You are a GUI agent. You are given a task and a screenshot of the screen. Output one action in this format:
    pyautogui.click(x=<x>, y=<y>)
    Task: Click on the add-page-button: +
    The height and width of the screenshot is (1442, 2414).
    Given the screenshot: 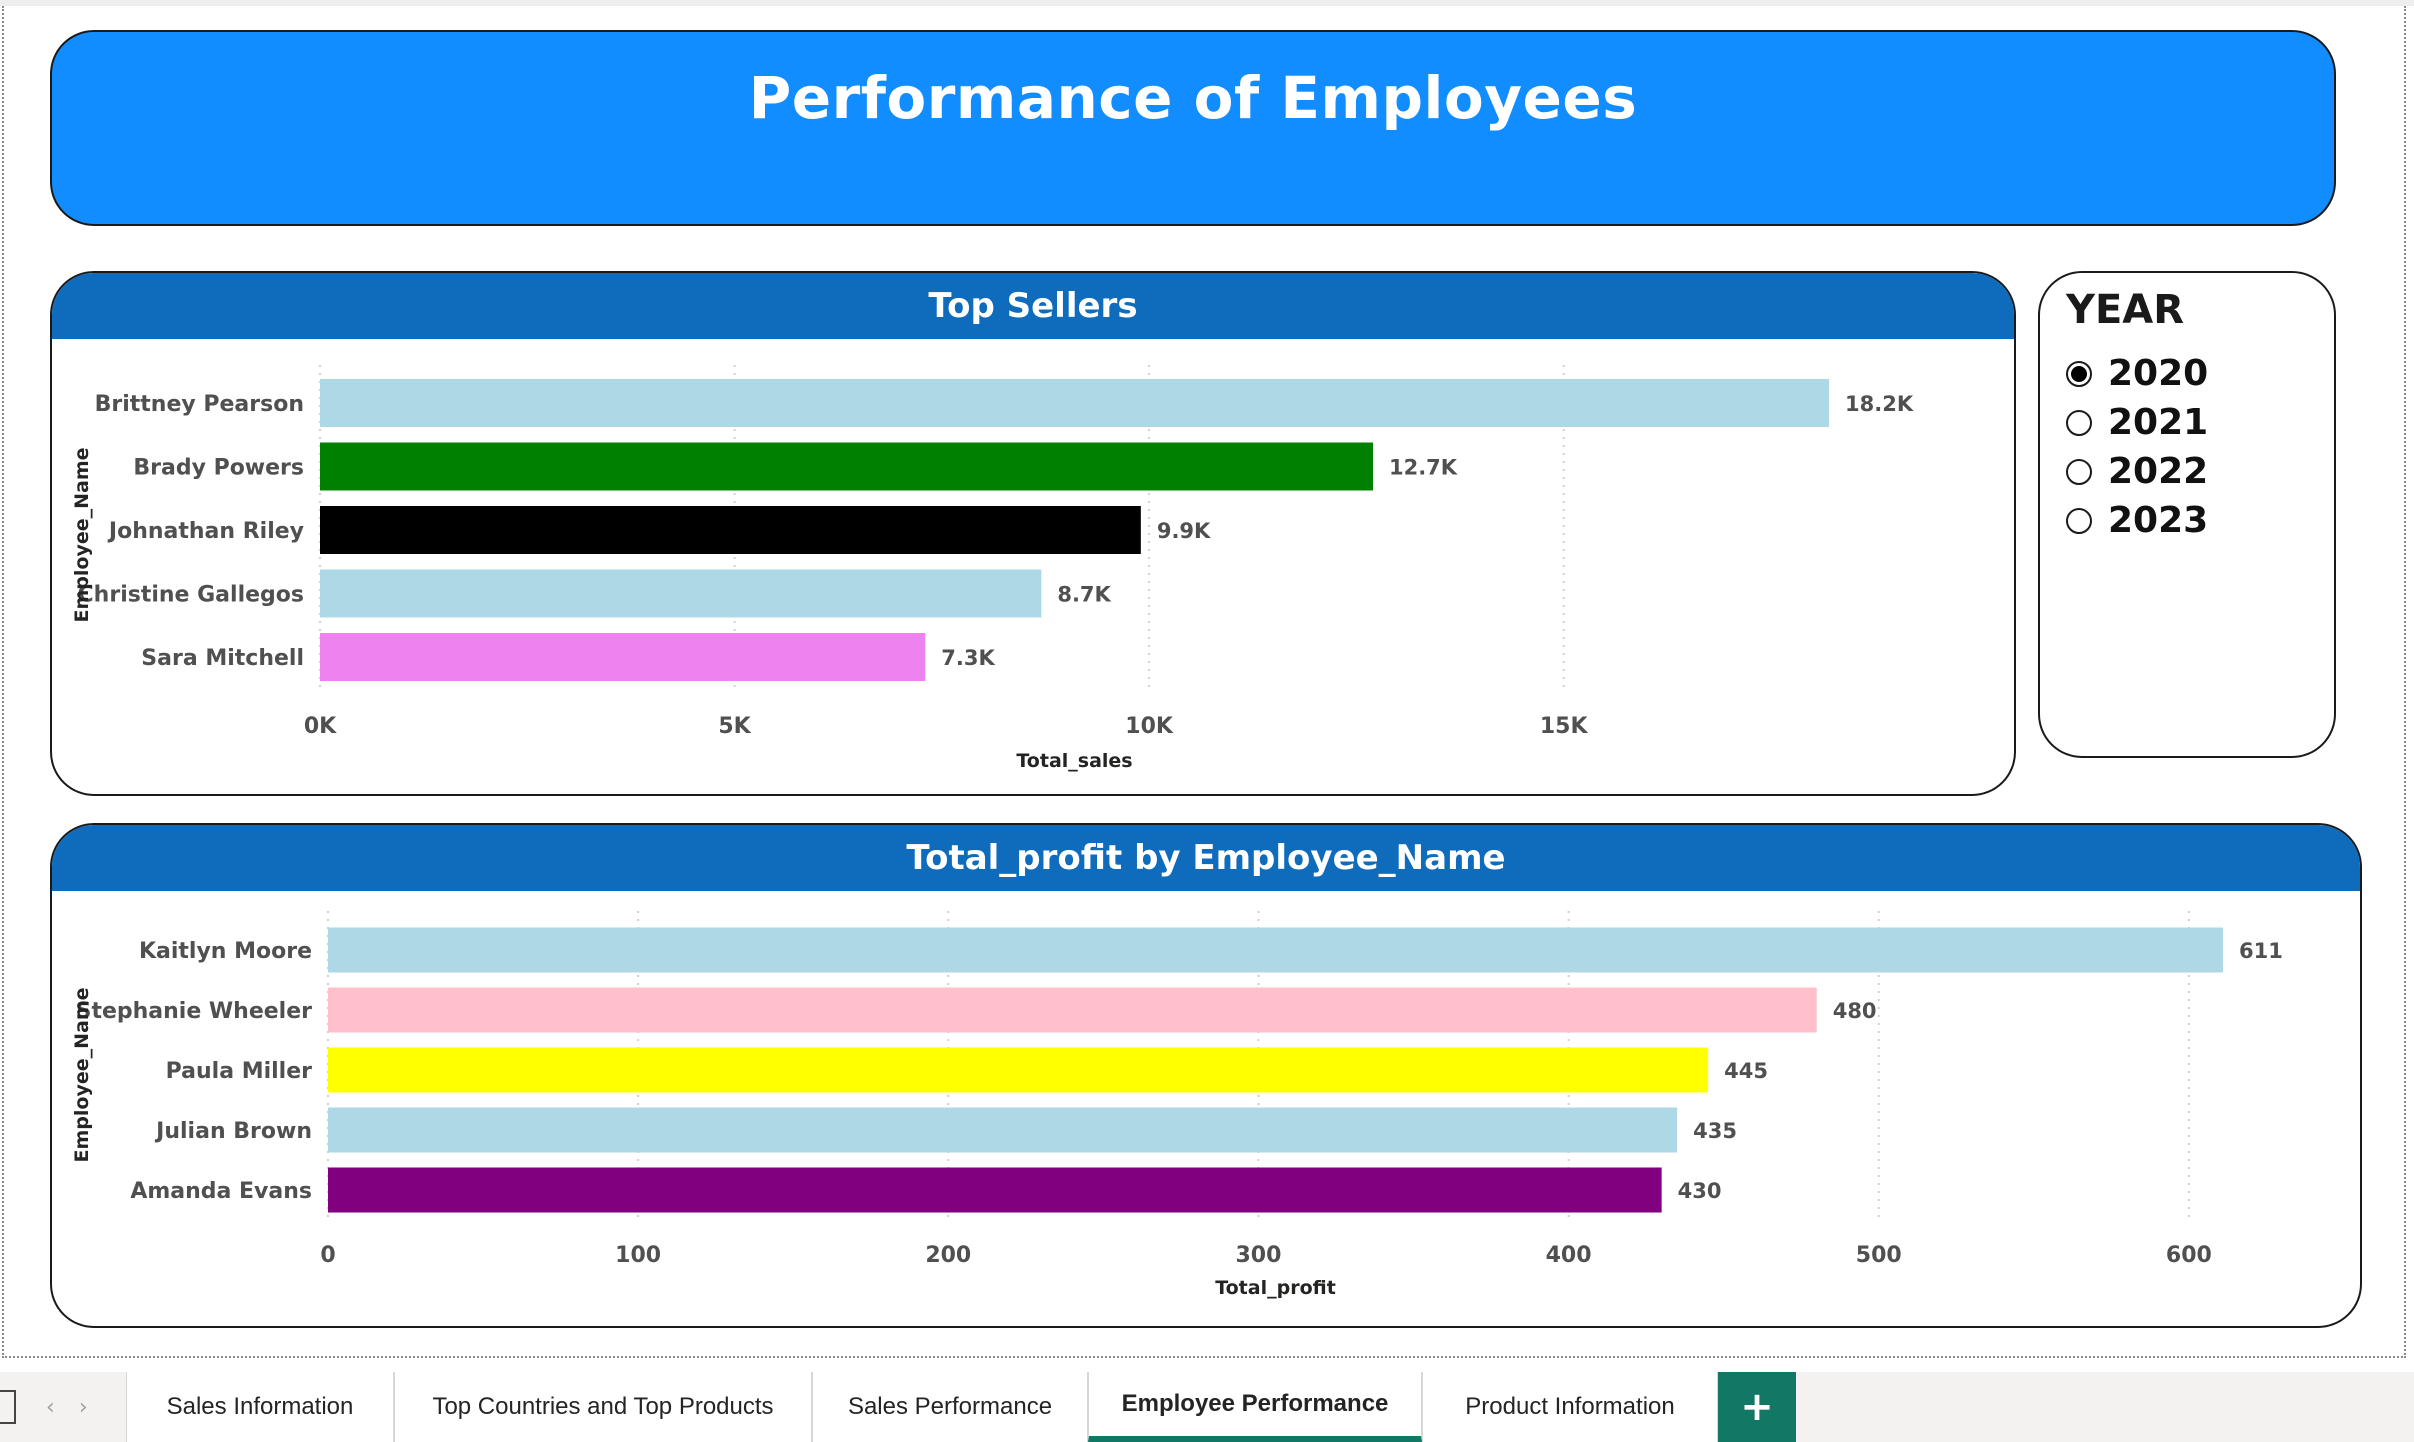 What is the action you would take?
    pyautogui.click(x=1757, y=1407)
    